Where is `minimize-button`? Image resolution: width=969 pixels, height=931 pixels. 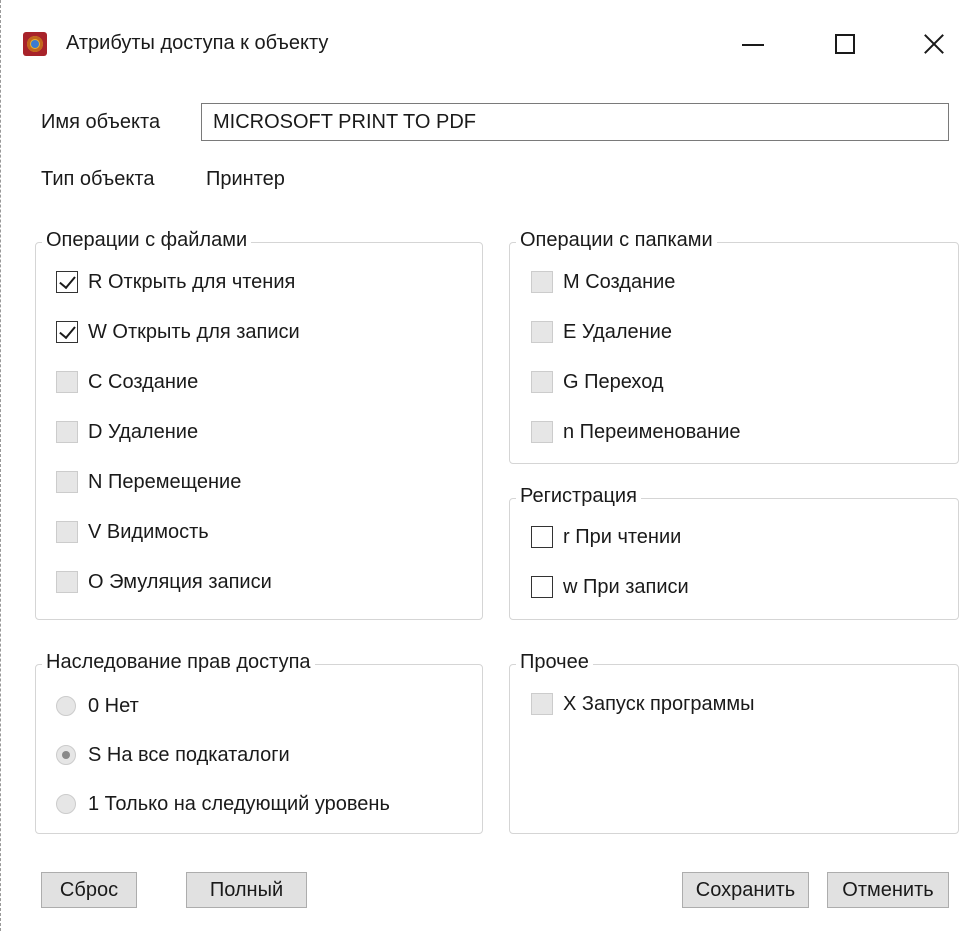 minimize-button is located at coordinates (752, 44).